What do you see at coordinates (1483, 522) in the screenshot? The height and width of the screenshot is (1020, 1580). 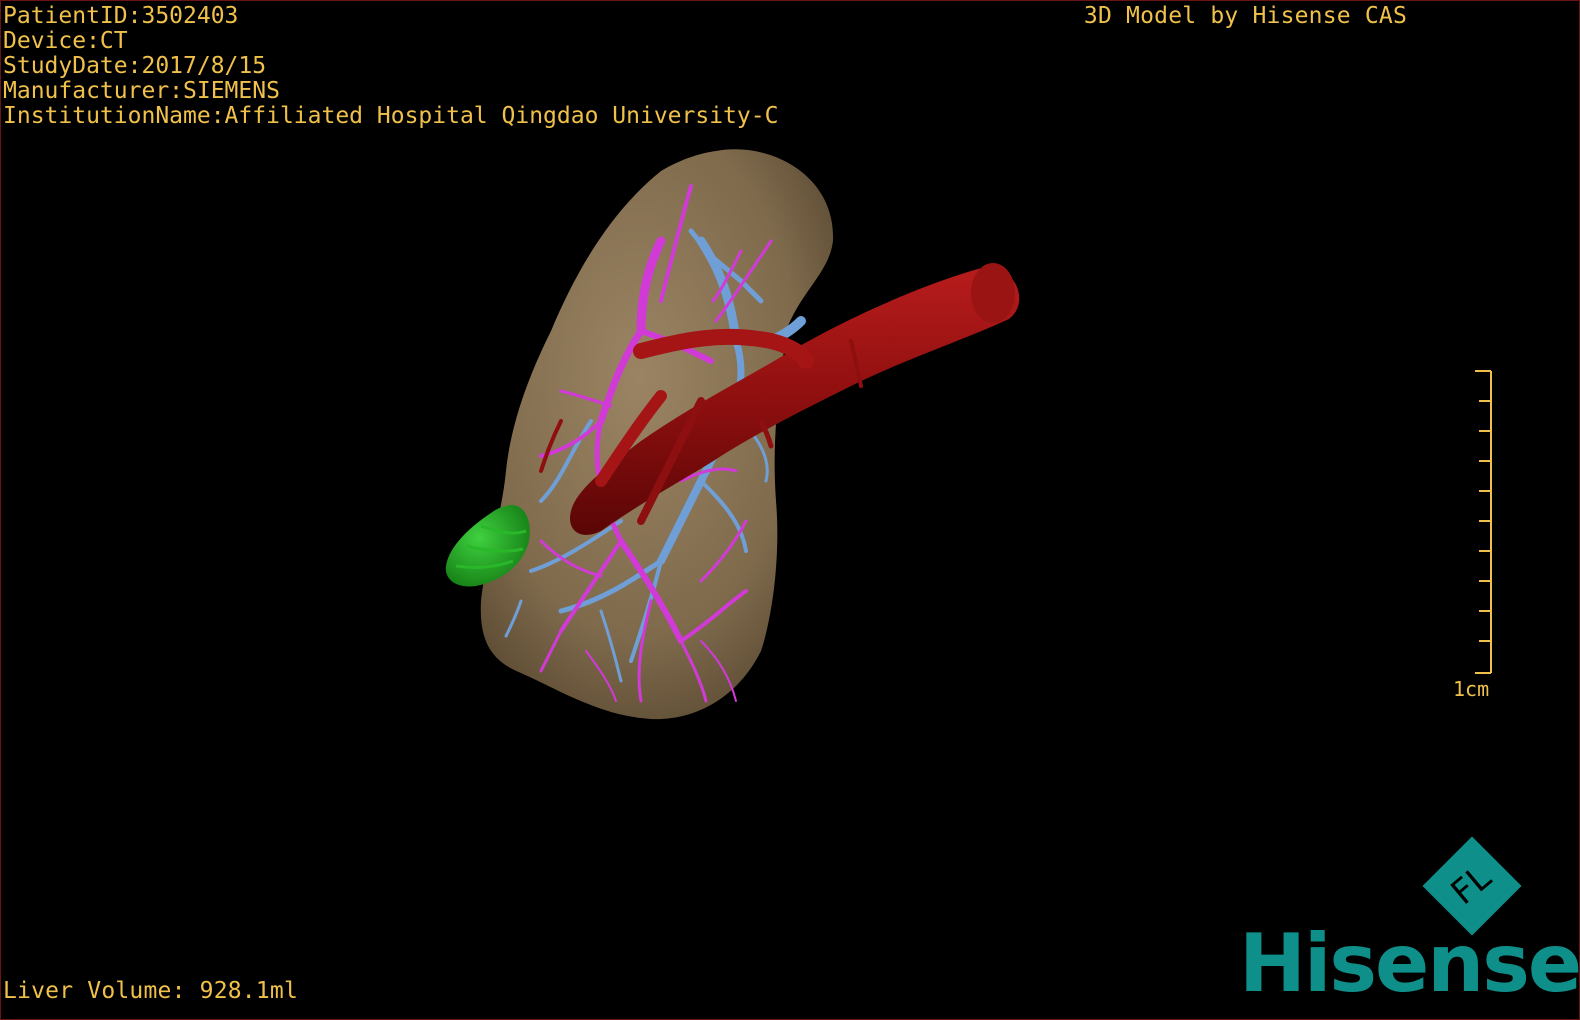 I see `scale-bar` at bounding box center [1483, 522].